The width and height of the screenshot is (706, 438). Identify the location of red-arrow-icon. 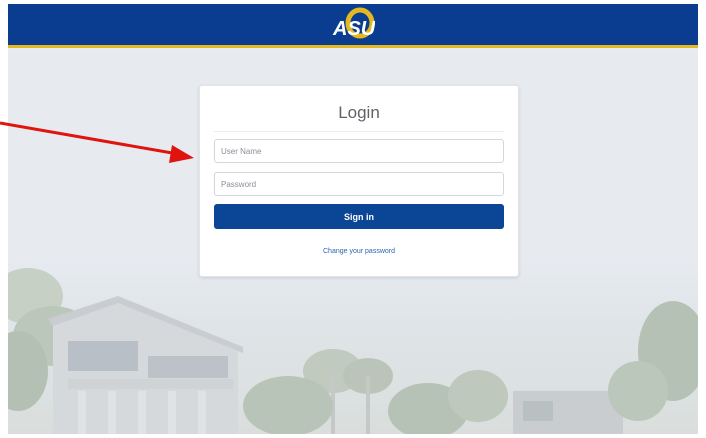
(97, 142).